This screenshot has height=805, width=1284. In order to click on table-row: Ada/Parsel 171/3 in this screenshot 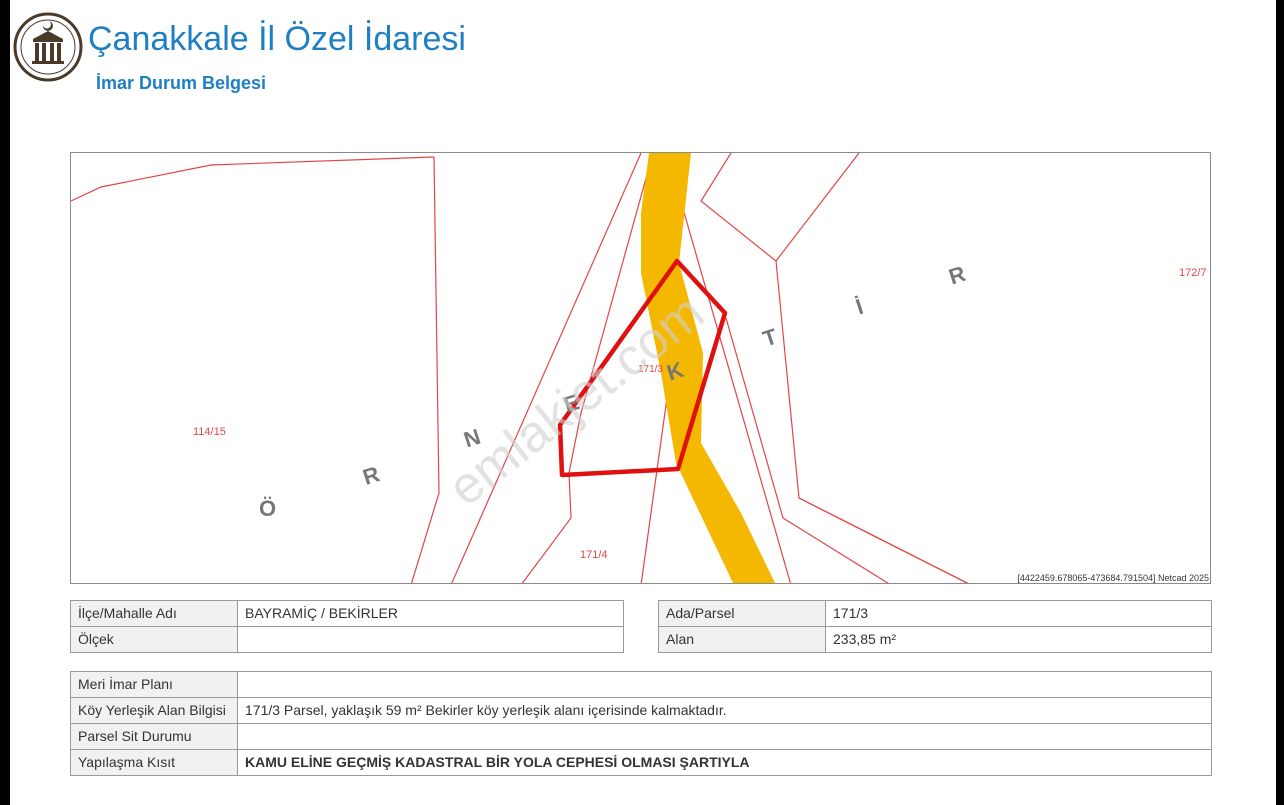, I will do `click(935, 613)`.